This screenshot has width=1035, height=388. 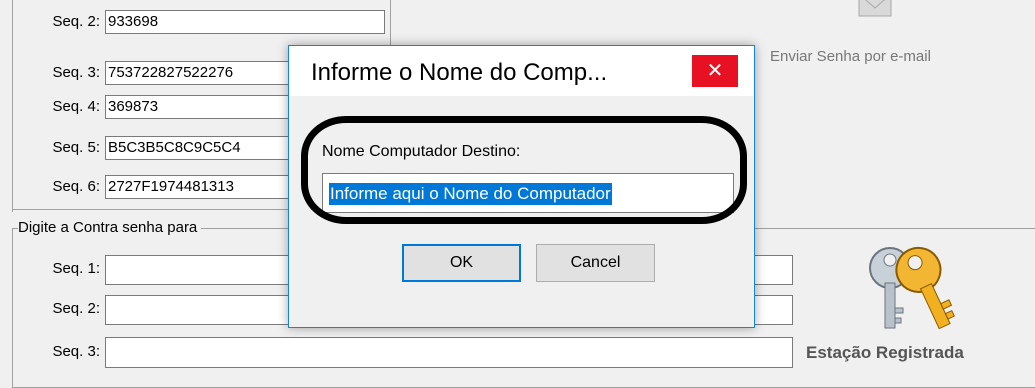 I want to click on close-icon: ✕, so click(x=715, y=71).